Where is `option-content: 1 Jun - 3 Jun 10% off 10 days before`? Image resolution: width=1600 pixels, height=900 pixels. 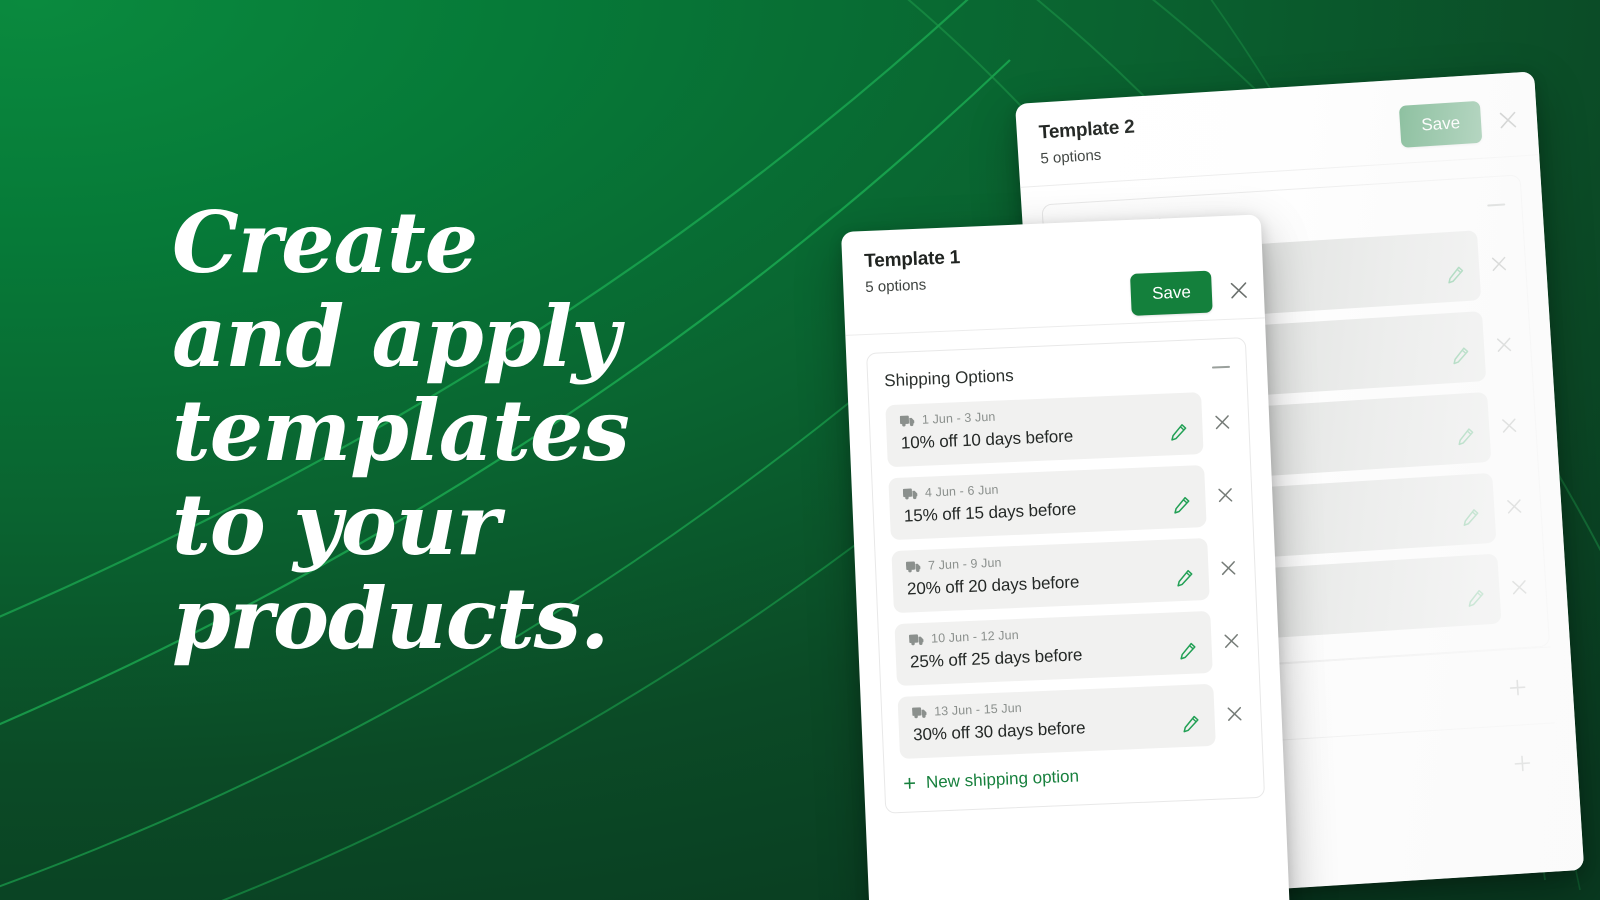 option-content: 1 Jun - 3 Jun 10% off 10 days before is located at coordinates (1044, 430).